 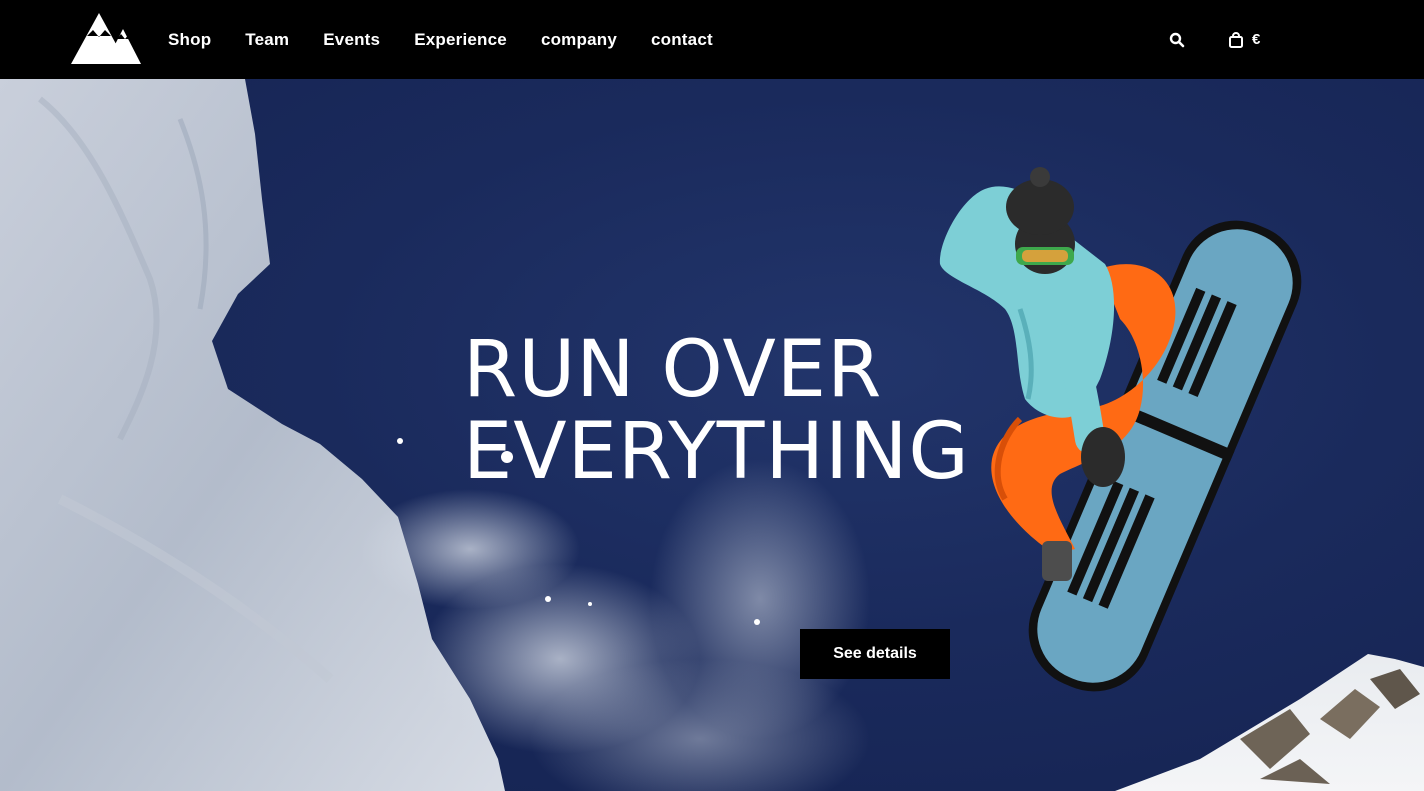 I want to click on hero-headline-line-2: EVERYTHING, so click(x=716, y=452).